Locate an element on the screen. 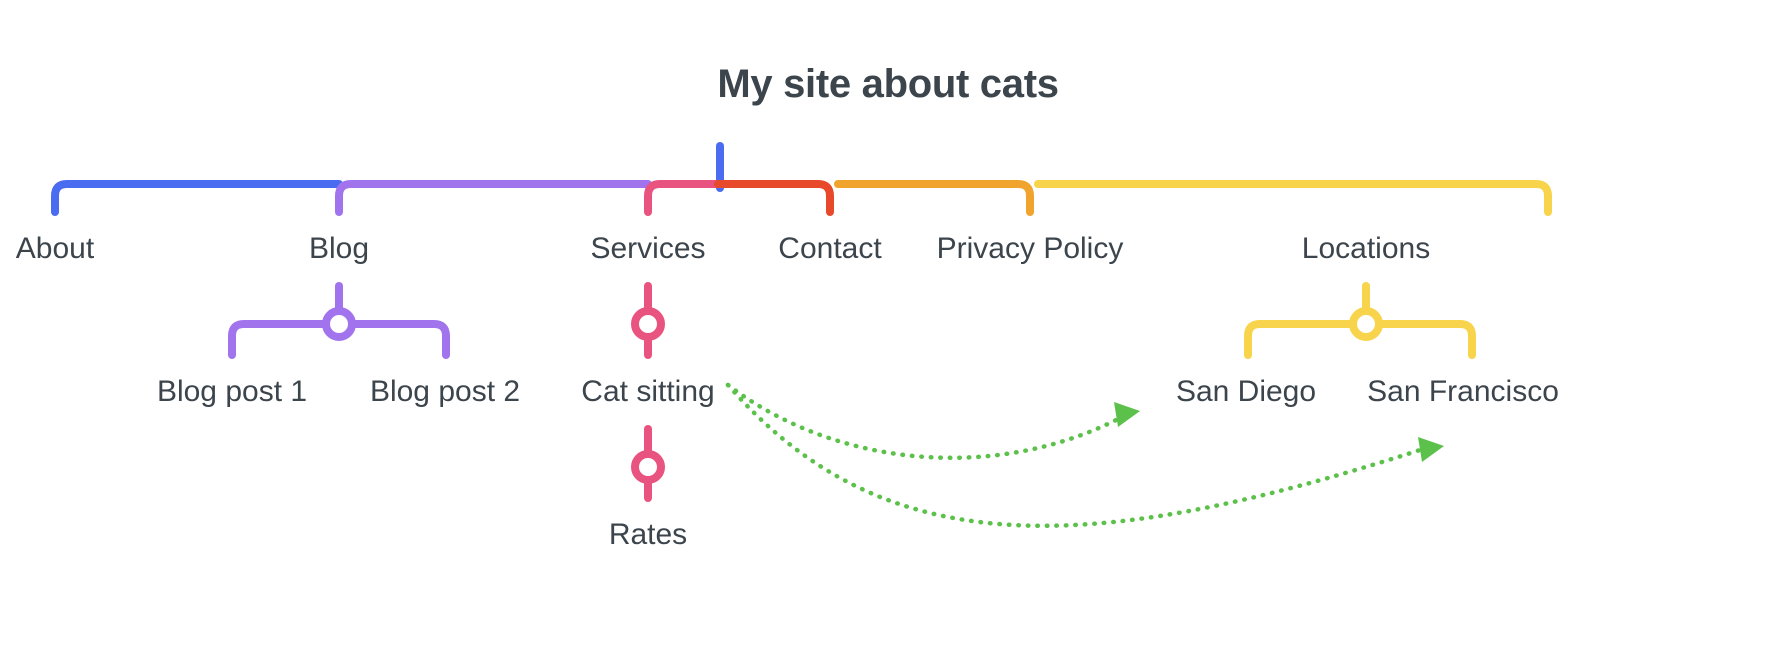 The height and width of the screenshot is (666, 1776). node-label-about: About is located at coordinates (55, 249).